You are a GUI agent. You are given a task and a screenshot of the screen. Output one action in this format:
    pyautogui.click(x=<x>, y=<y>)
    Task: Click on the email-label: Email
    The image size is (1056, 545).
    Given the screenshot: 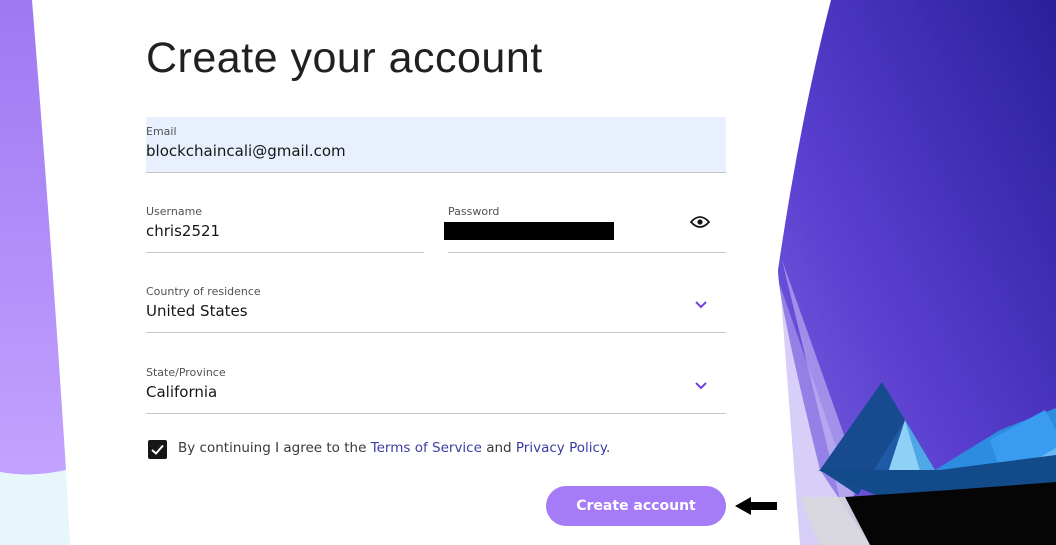 What is the action you would take?
    pyautogui.click(x=161, y=131)
    